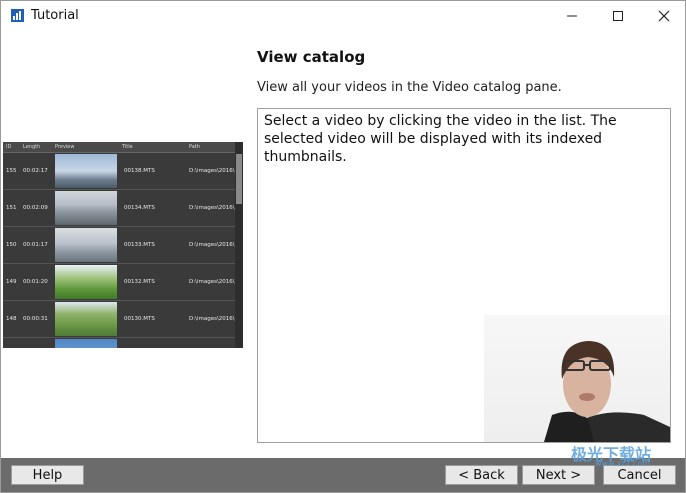  What do you see at coordinates (11, 245) in the screenshot?
I see `row-id: 150` at bounding box center [11, 245].